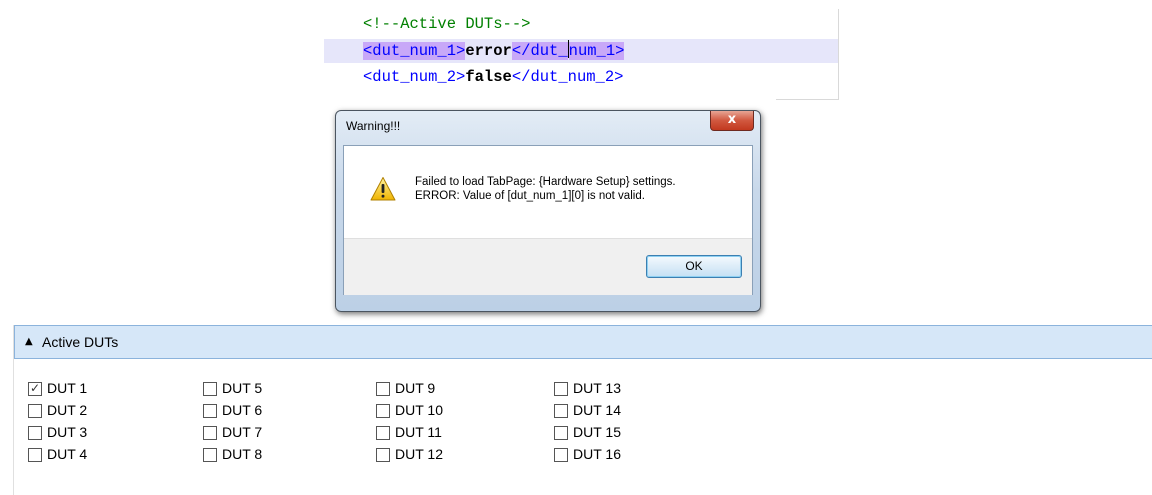  What do you see at coordinates (67, 454) in the screenshot?
I see `dut-checkbox-label: DUT 4` at bounding box center [67, 454].